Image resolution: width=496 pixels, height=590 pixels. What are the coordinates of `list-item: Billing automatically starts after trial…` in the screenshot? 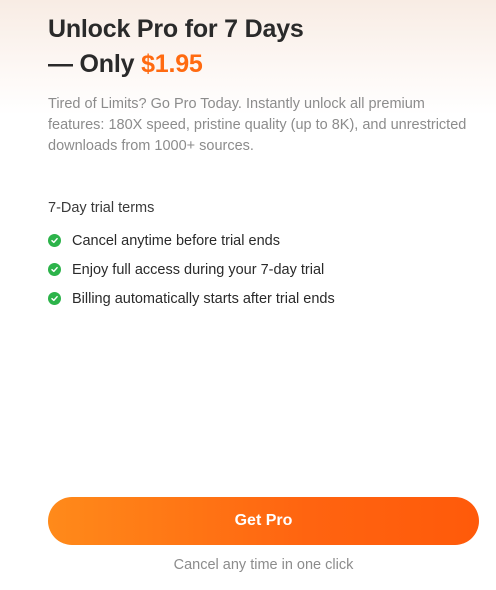 It's located at (191, 298).